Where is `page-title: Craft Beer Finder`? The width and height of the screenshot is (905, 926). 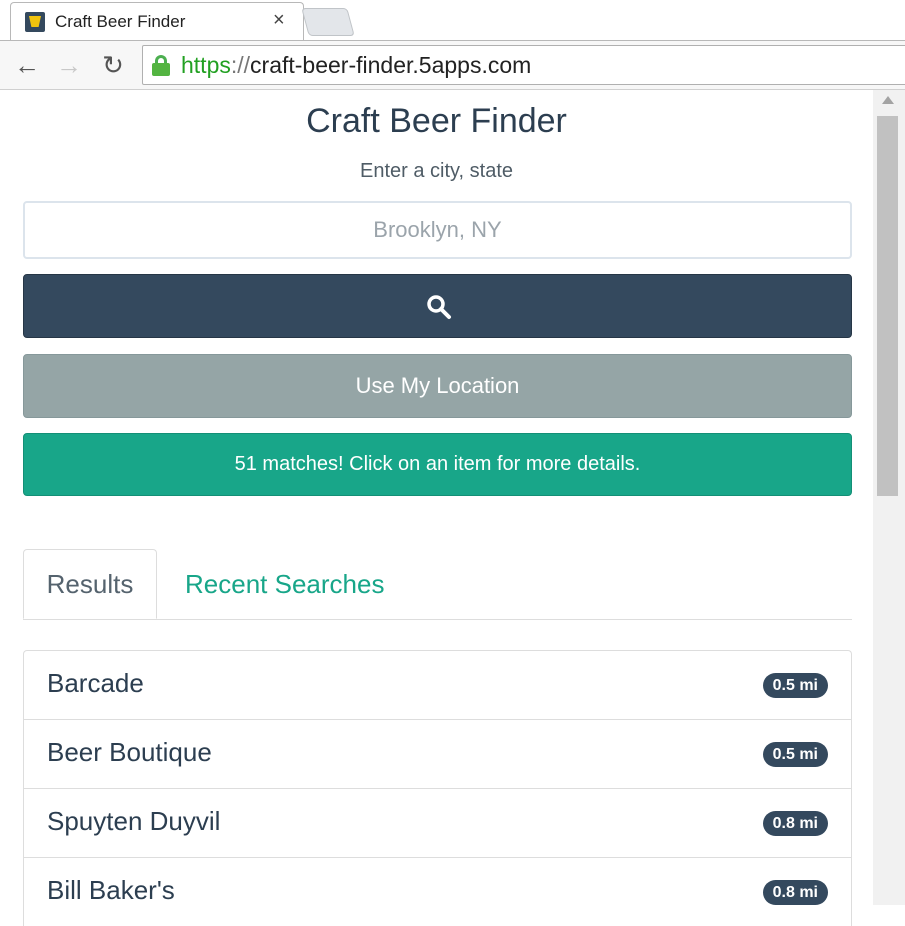 page-title: Craft Beer Finder is located at coordinates (436, 121).